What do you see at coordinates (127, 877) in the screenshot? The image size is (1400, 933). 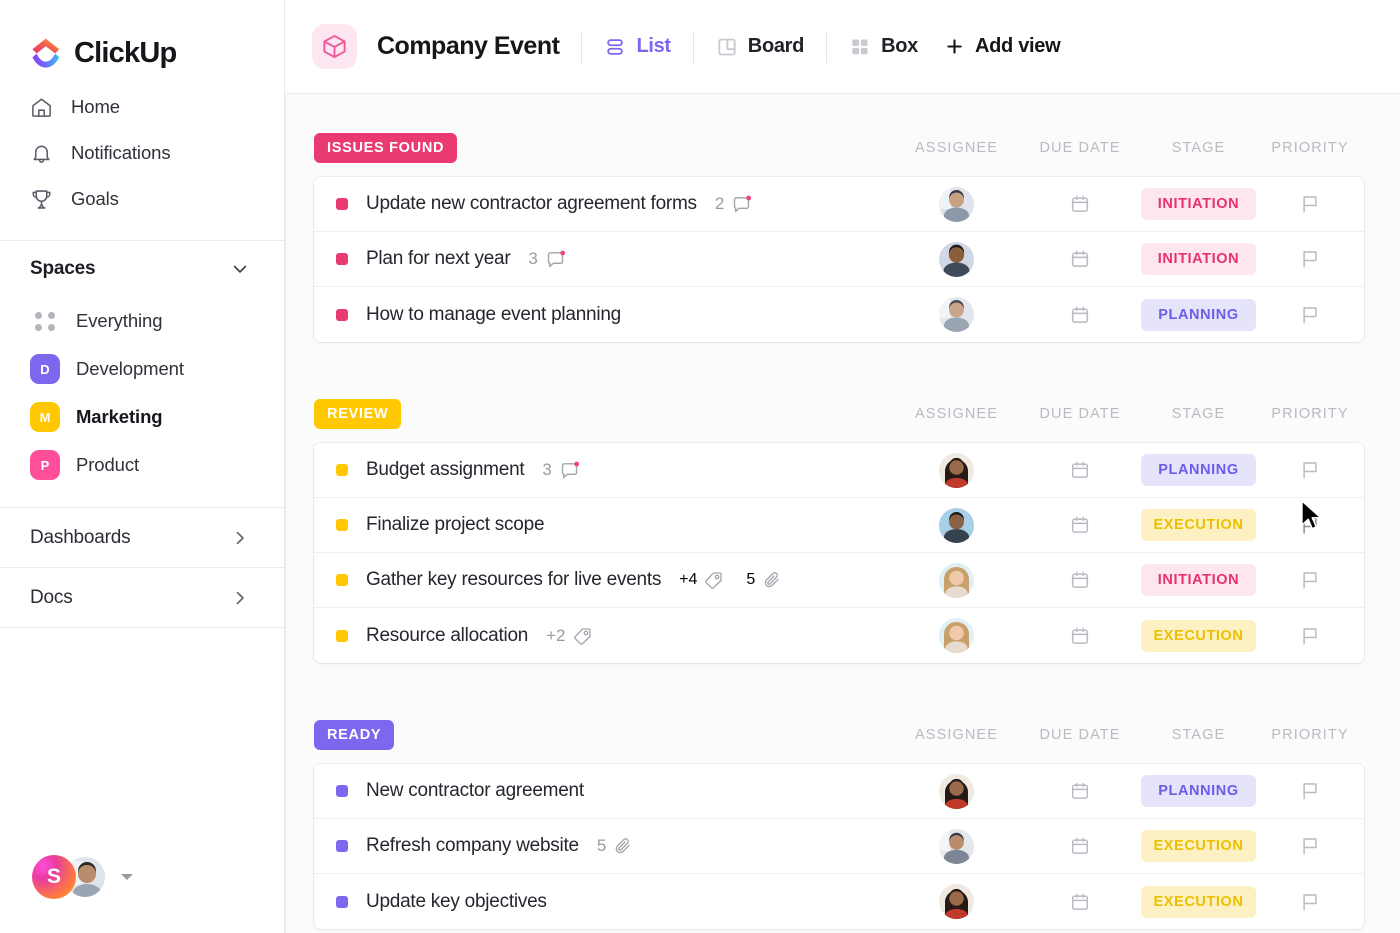 I see `caret-down-icon` at bounding box center [127, 877].